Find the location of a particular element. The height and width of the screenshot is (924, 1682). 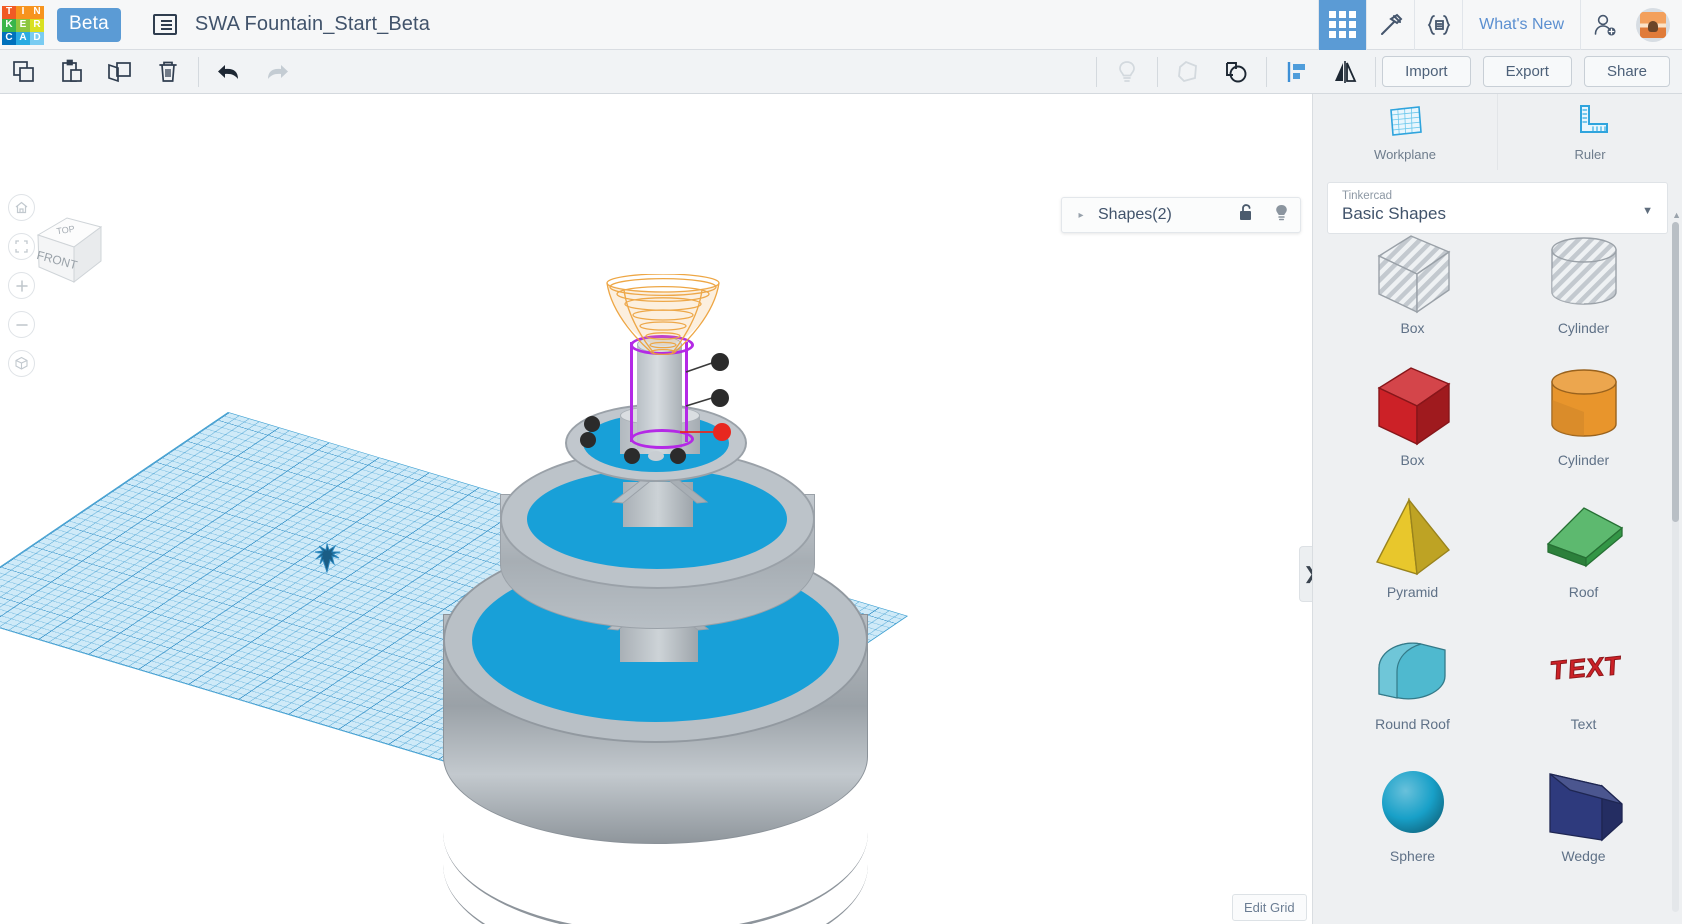

view-cube: TOP FRONT is located at coordinates (69, 246).